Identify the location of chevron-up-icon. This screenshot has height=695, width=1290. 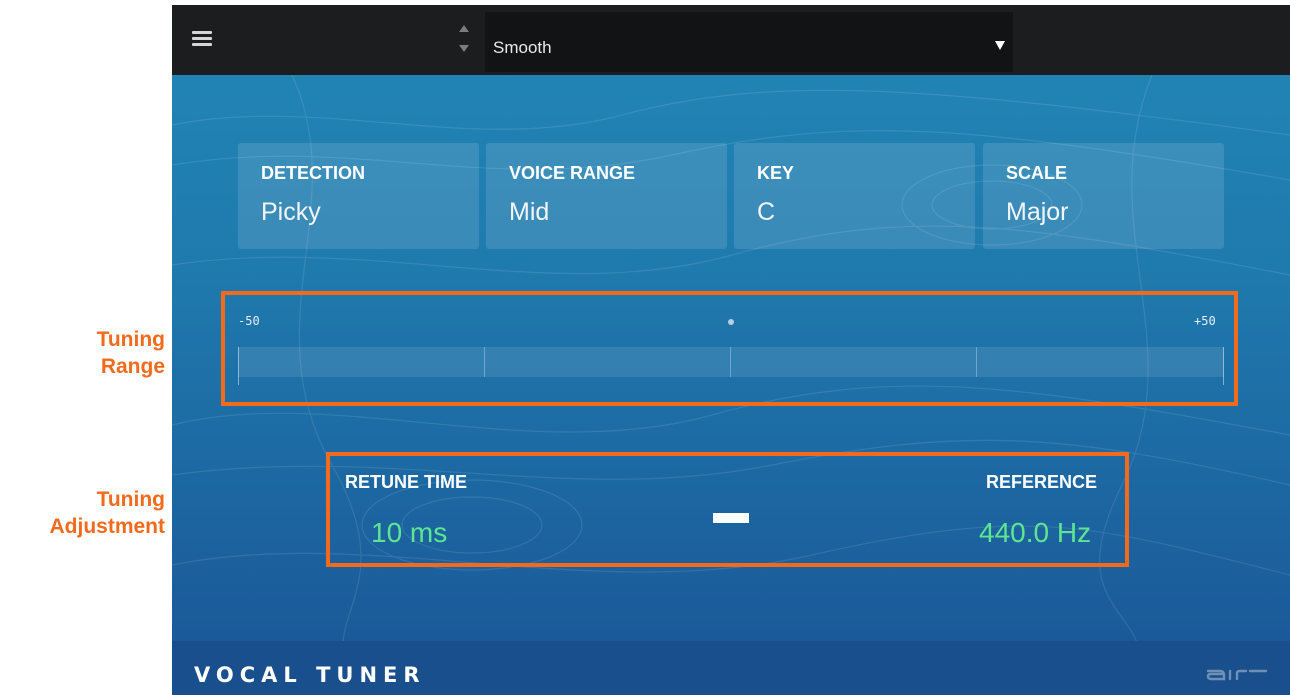
(464, 28).